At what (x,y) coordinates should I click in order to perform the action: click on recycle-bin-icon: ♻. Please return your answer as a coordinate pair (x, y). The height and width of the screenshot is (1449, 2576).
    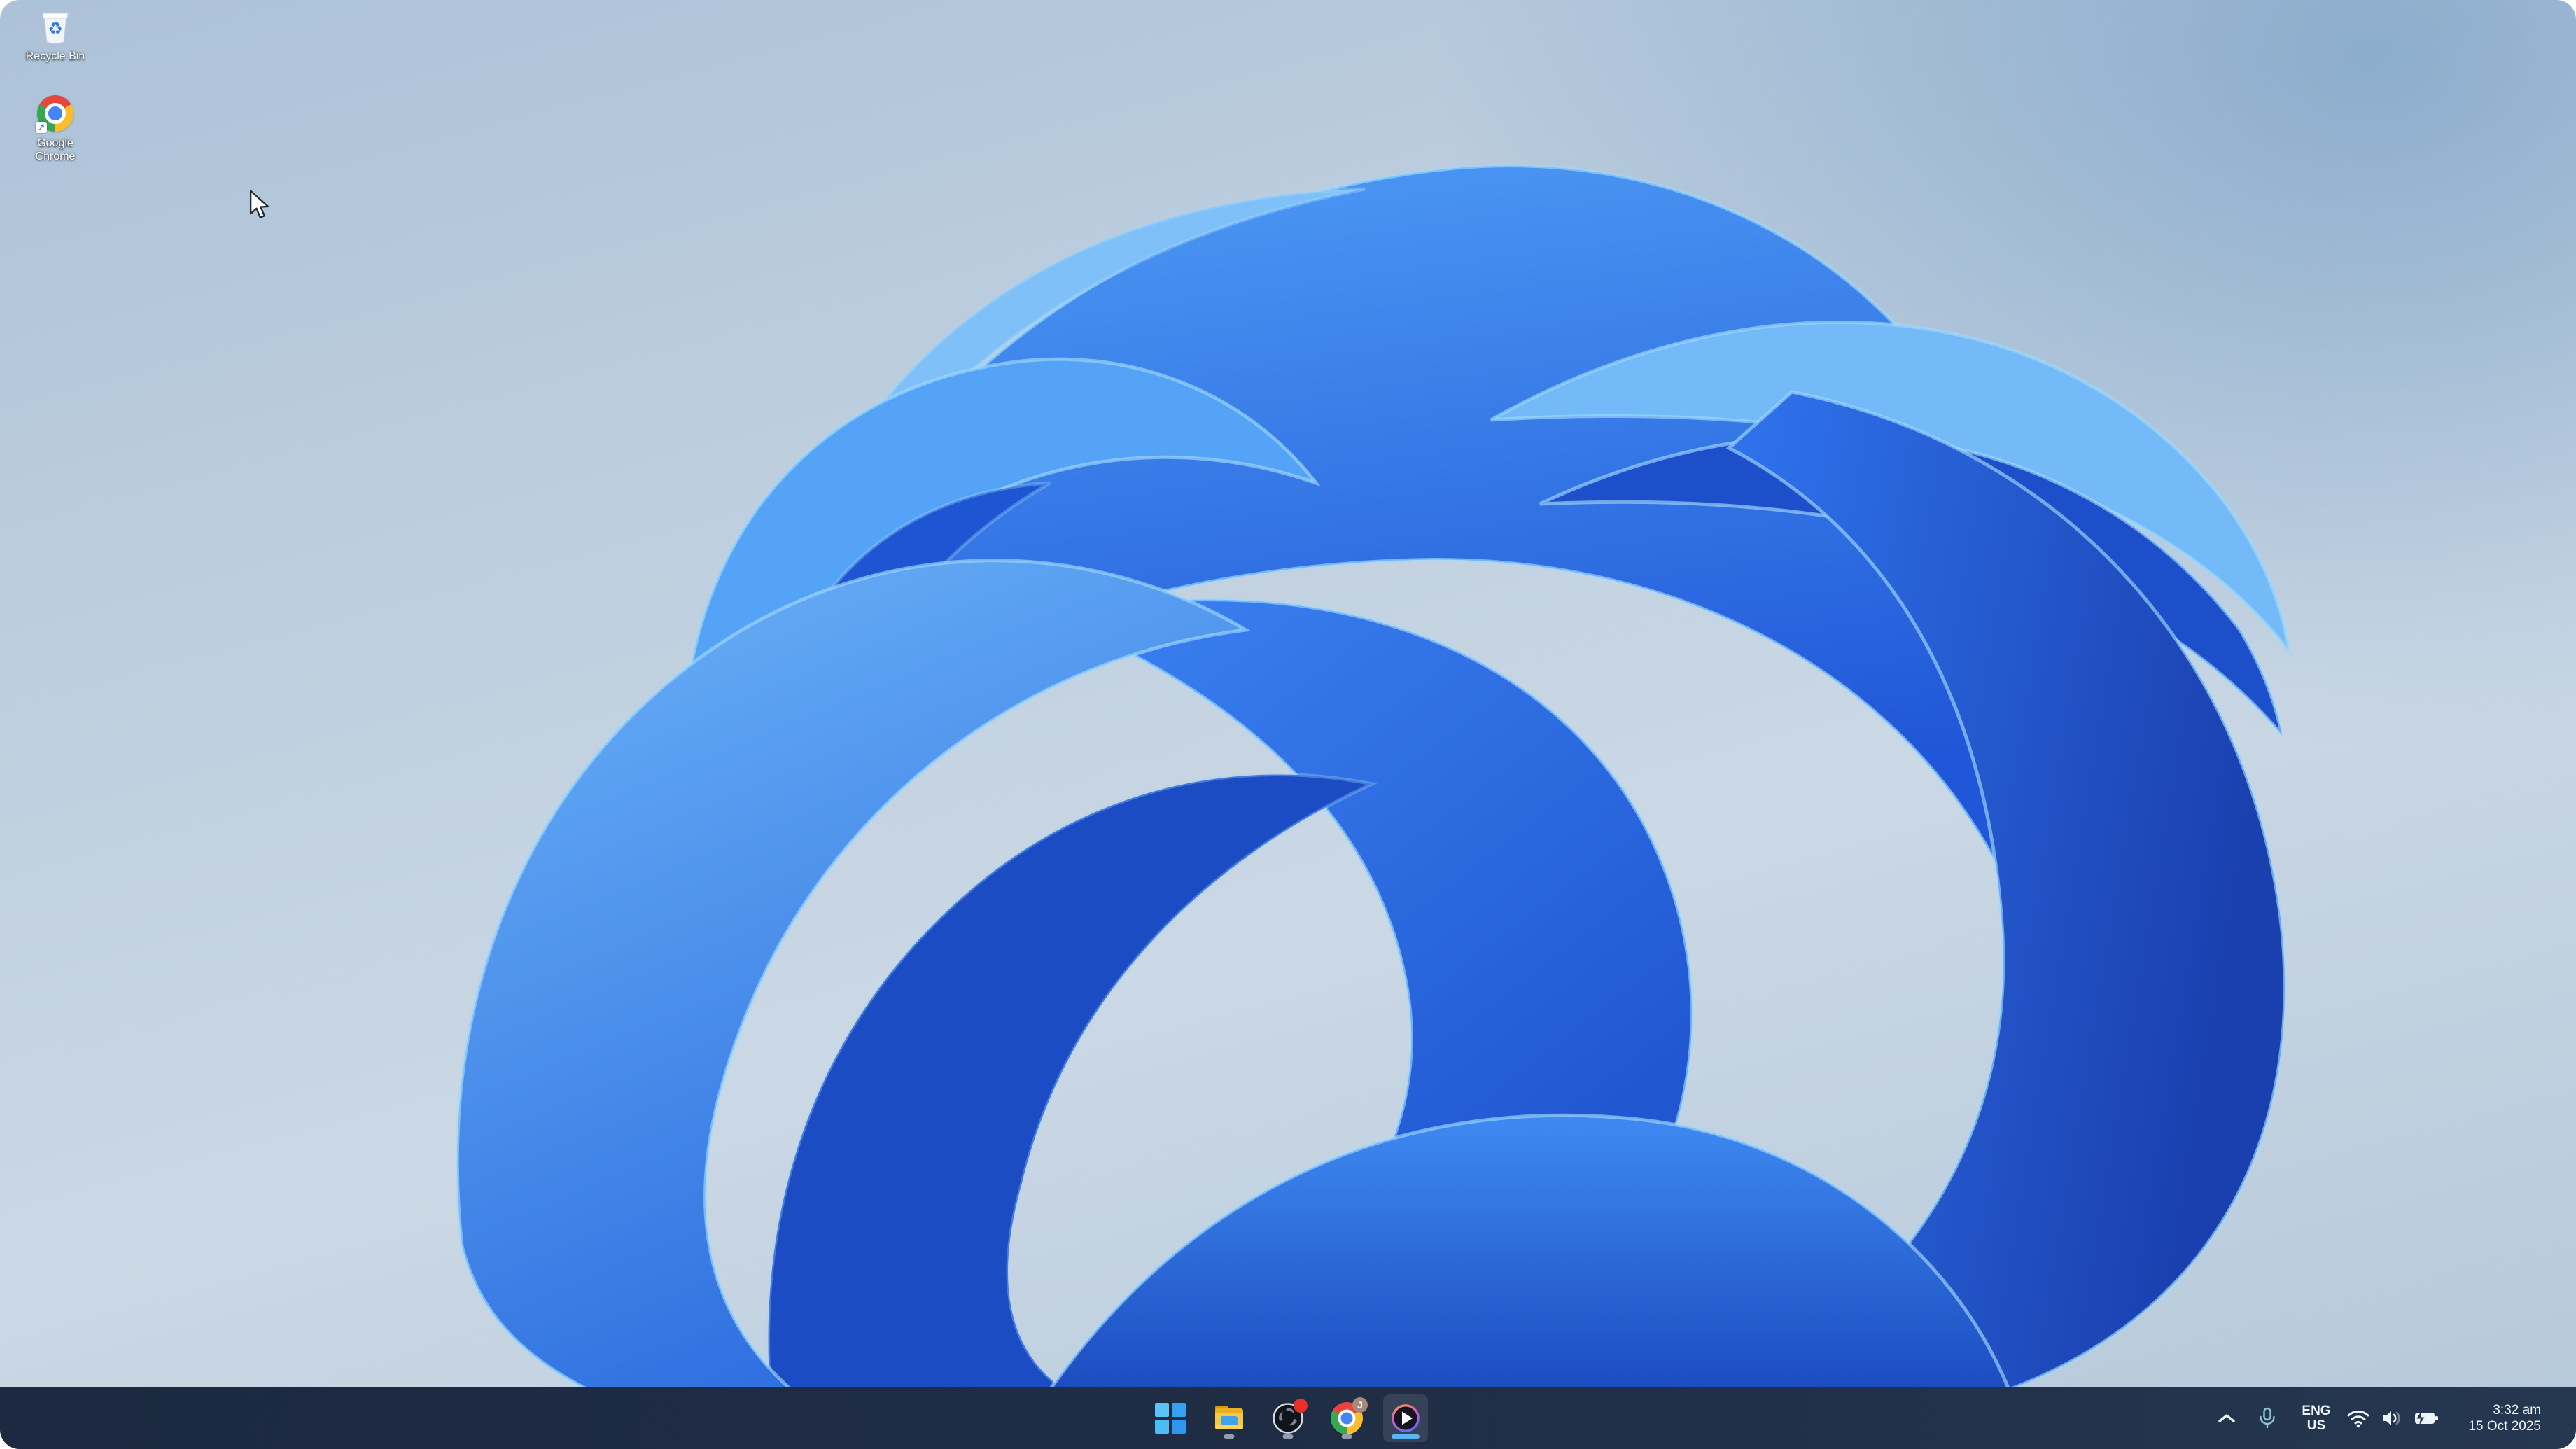
    Looking at the image, I should click on (55, 26).